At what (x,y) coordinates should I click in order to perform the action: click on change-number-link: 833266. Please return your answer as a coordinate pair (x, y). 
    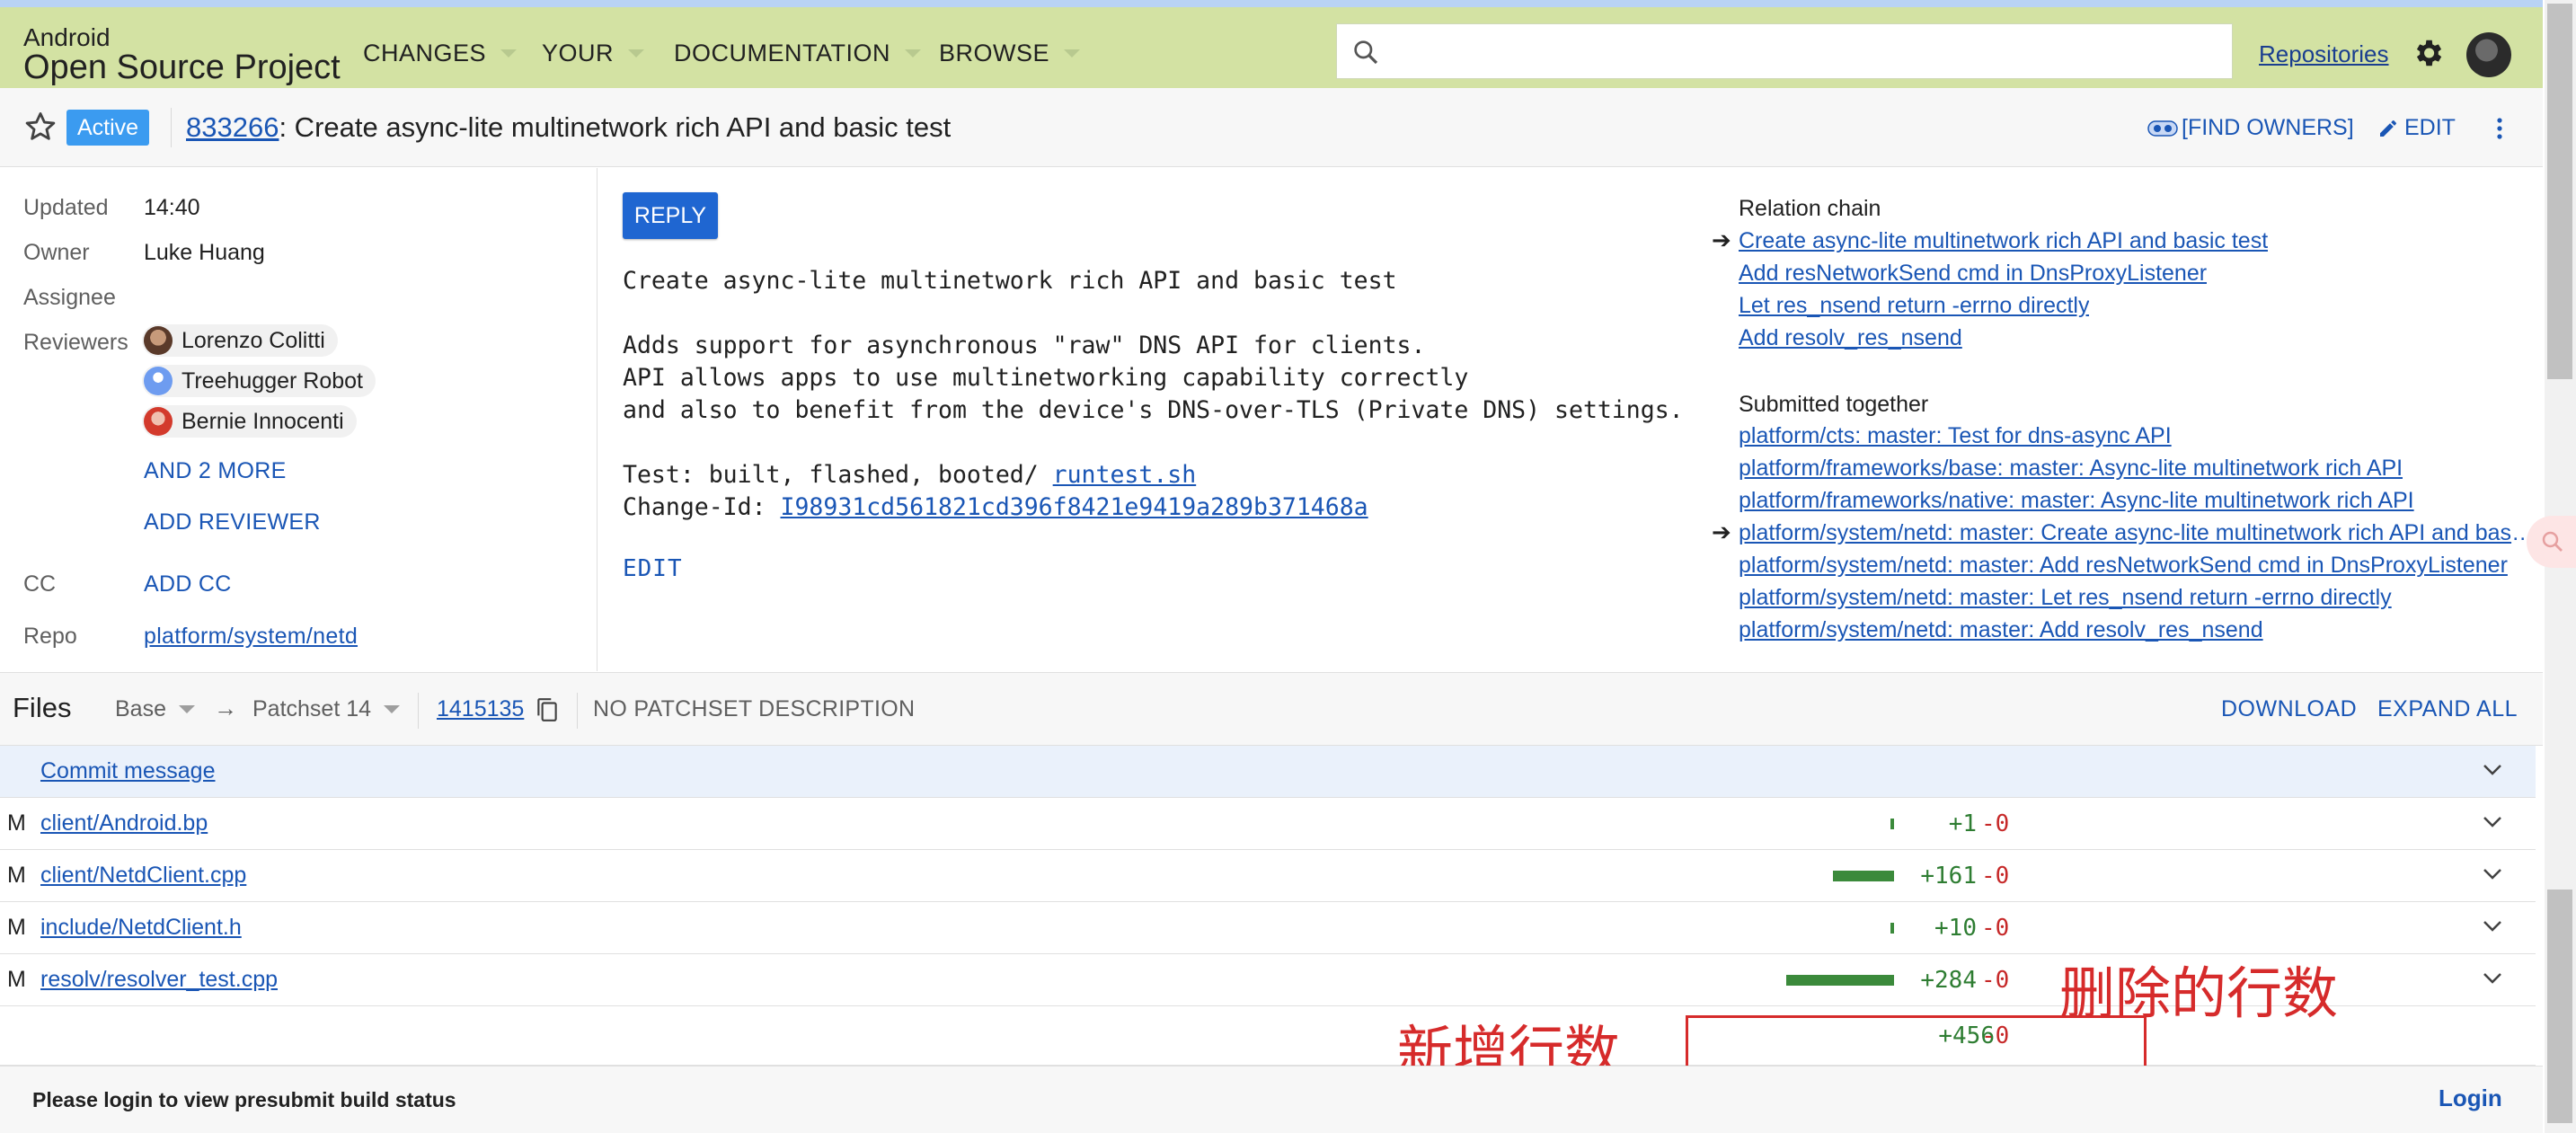
    Looking at the image, I should click on (232, 127).